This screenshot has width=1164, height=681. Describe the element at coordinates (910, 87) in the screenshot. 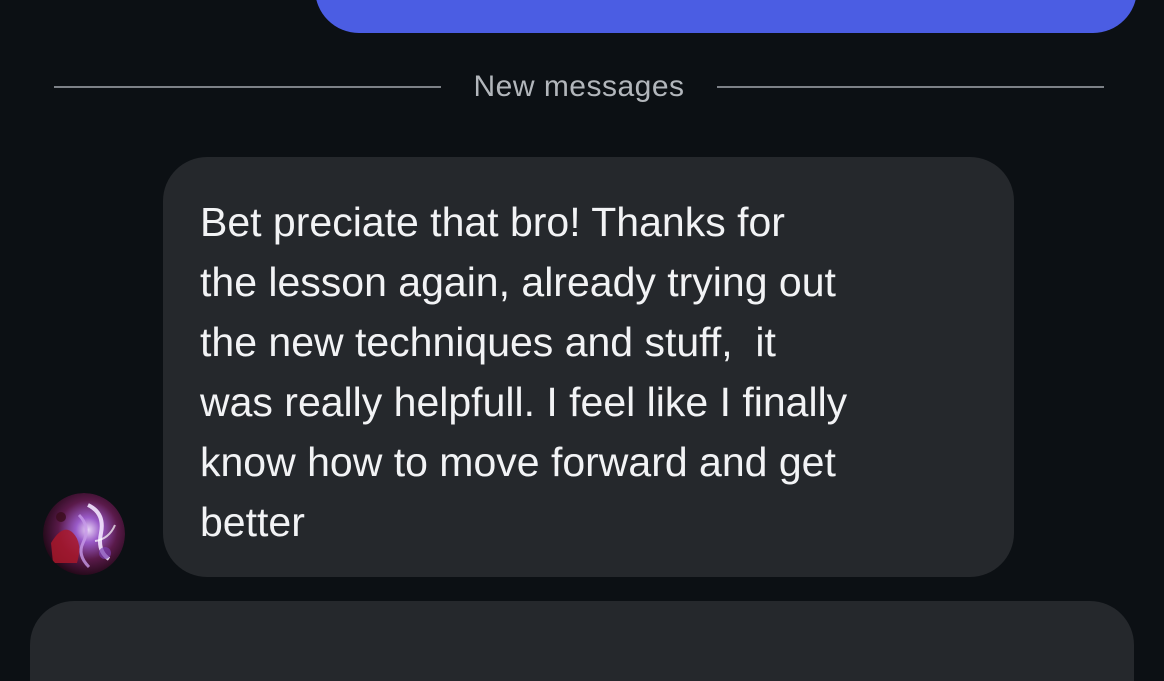

I see `divider-line-right` at that location.